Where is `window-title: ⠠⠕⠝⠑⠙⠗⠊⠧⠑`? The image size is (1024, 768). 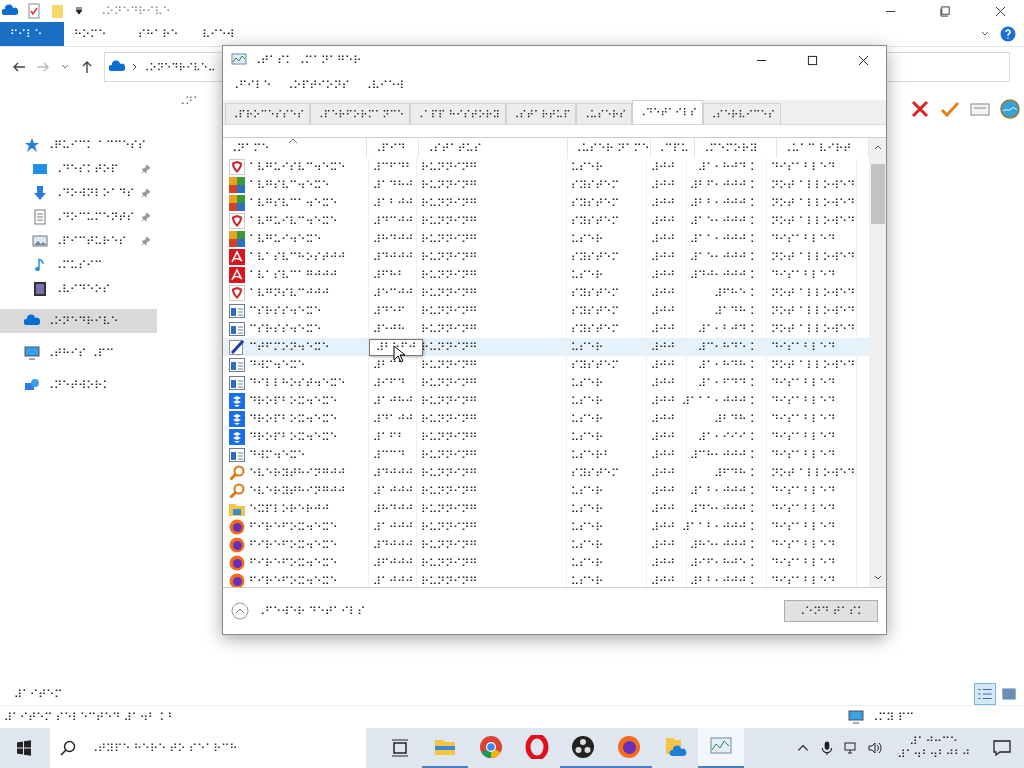 window-title: ⠠⠕⠝⠑⠙⠗⠊⠧⠑ is located at coordinates (134, 11).